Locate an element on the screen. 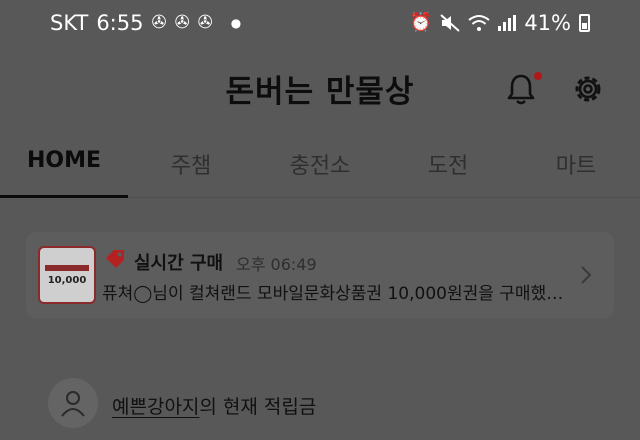 Image resolution: width=640 pixels, height=440 pixels. status-bar: SKT 6:55 ✇ ✇ ✇ ● ⏰ 41% is located at coordinates (320, 23).